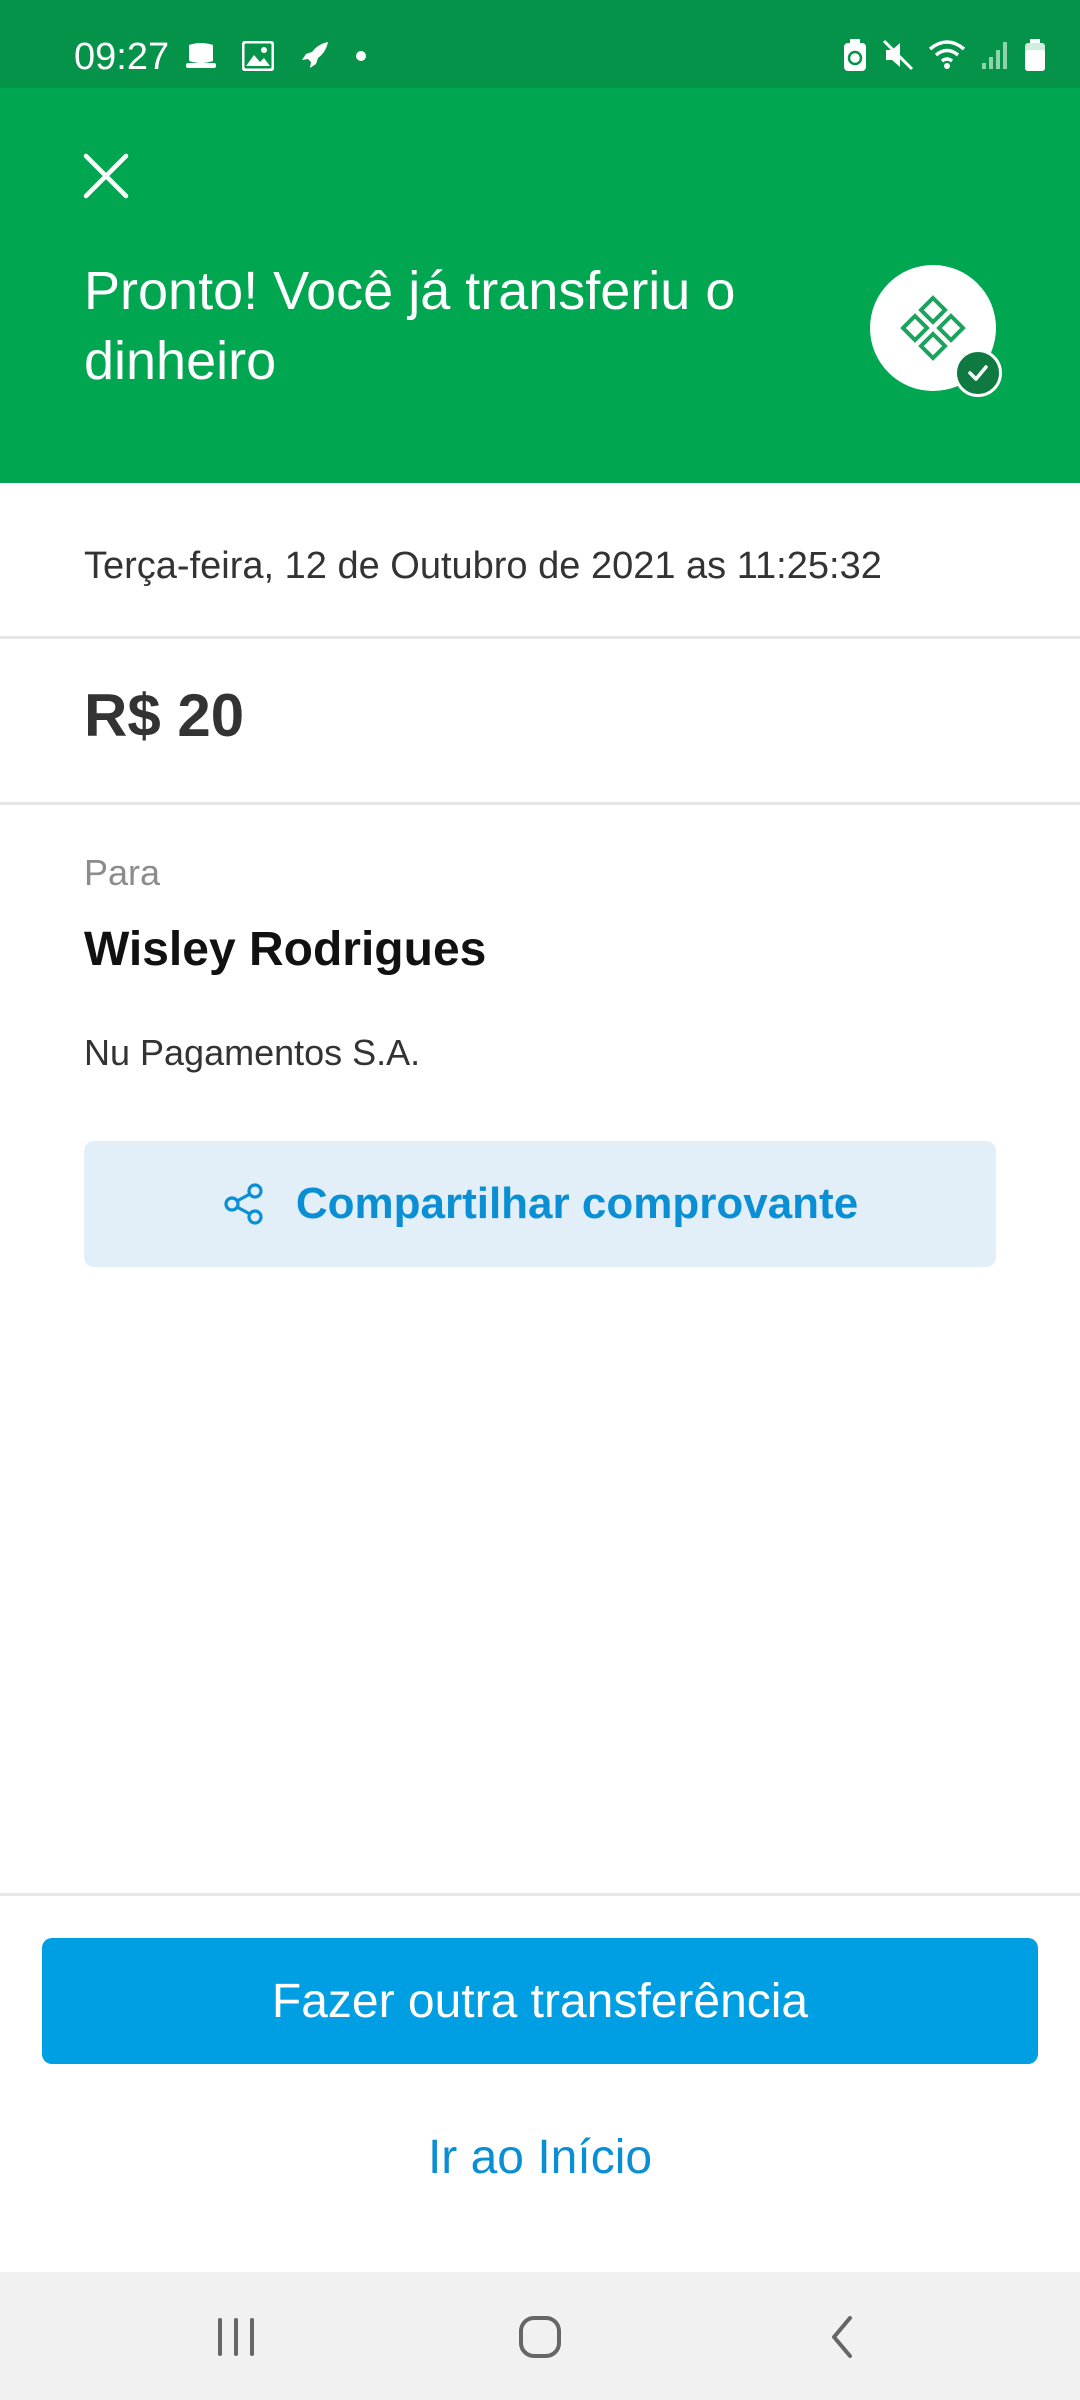 The image size is (1080, 2400). Describe the element at coordinates (540, 1894) in the screenshot. I see `bottom-divider` at that location.